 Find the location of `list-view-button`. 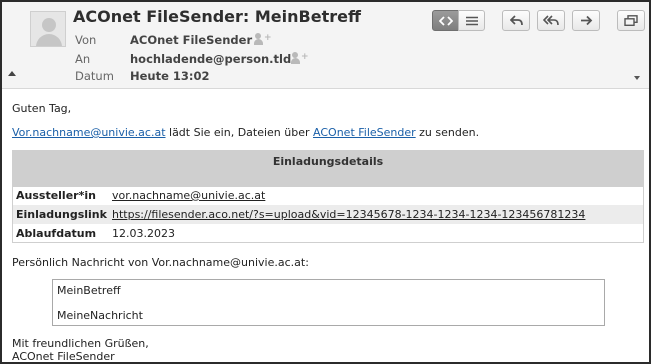

list-view-button is located at coordinates (471, 20).